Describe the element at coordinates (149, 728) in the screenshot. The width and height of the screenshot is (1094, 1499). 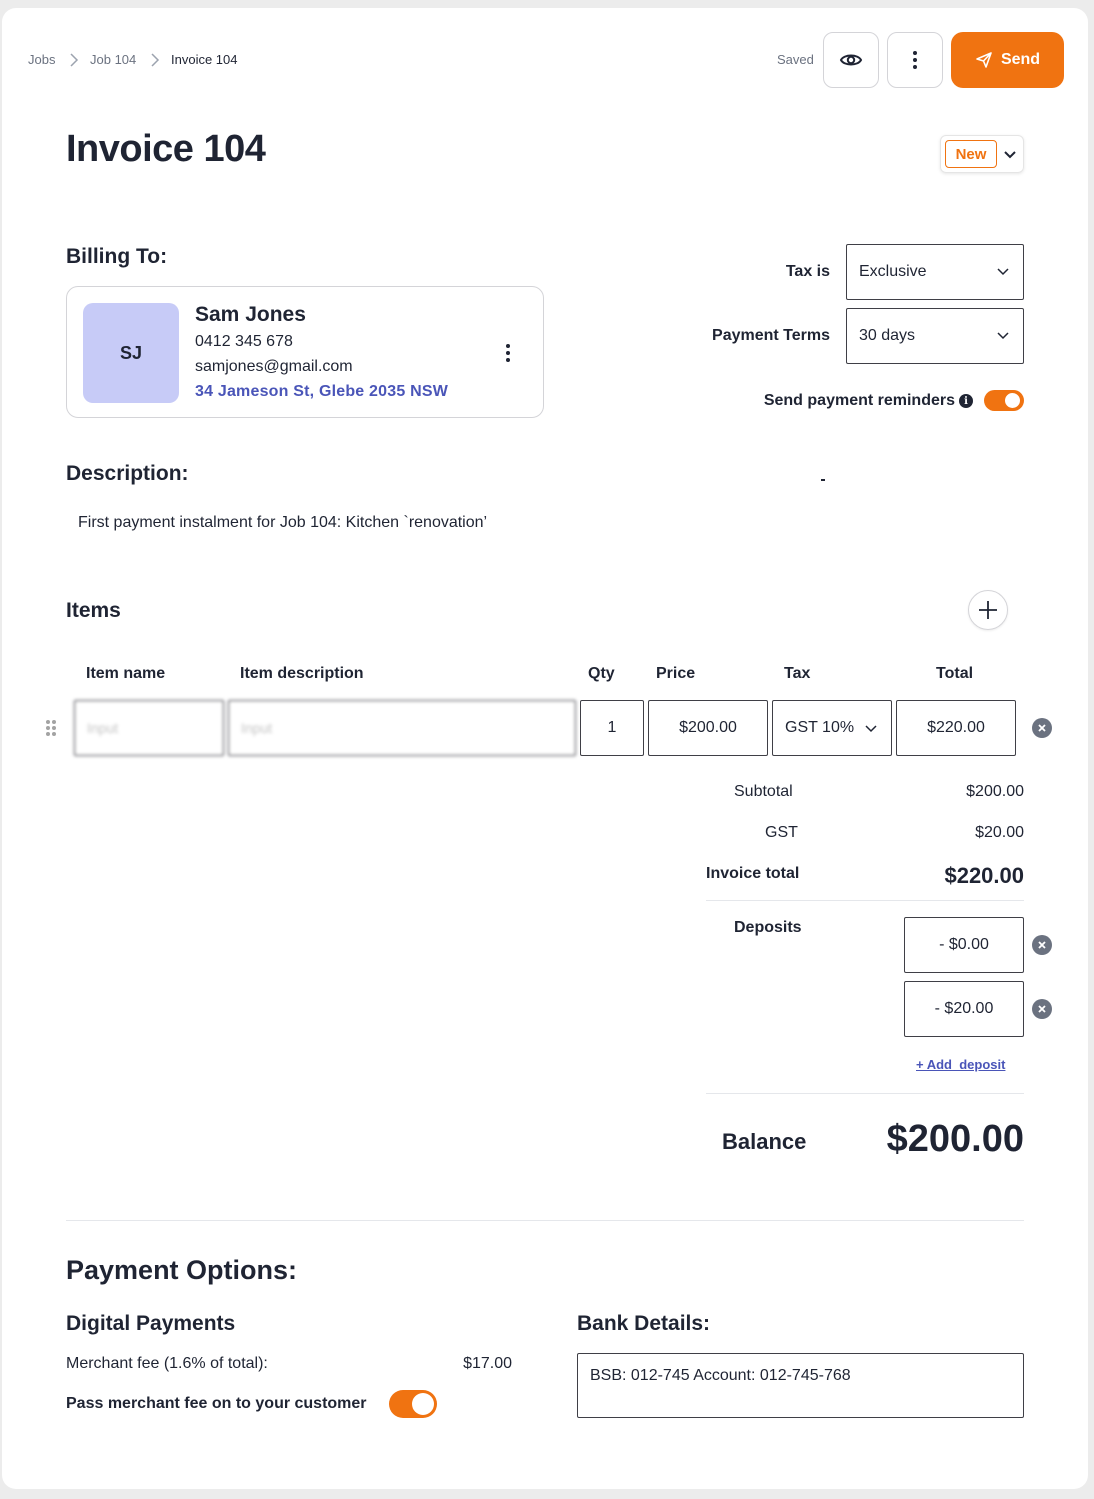
I see `item-name-input: Input` at that location.